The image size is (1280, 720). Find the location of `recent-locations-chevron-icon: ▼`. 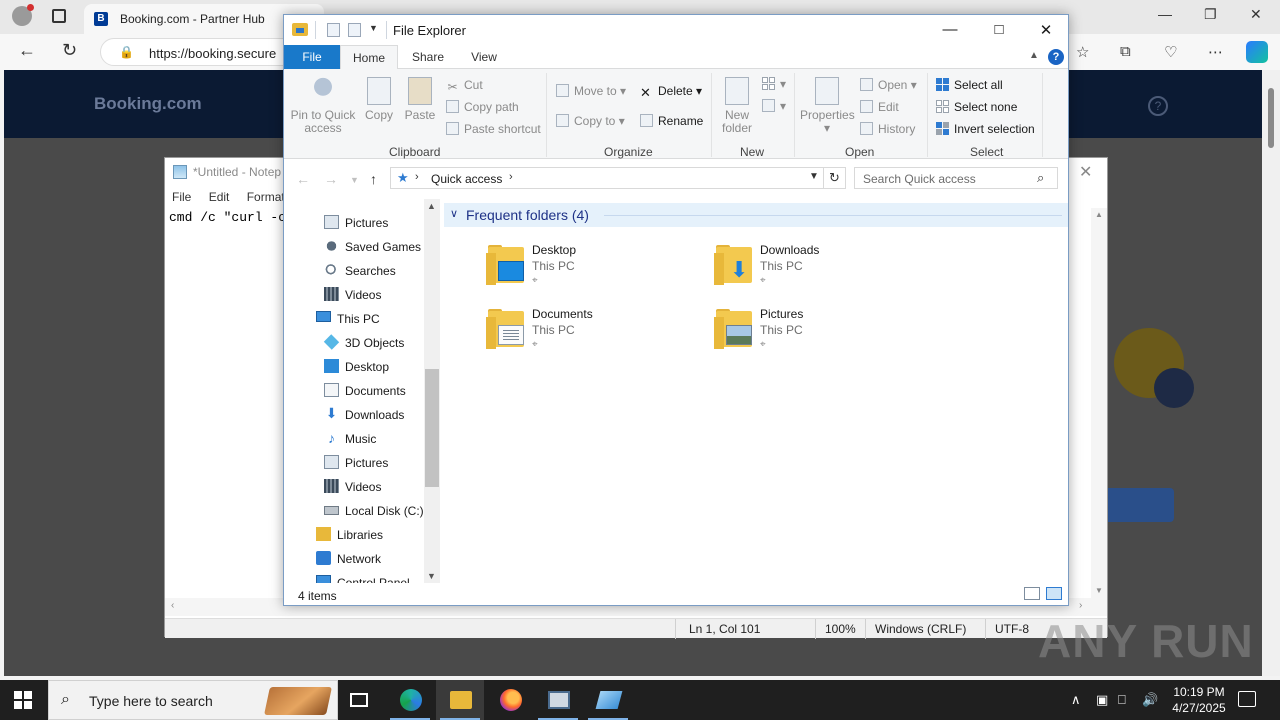

recent-locations-chevron-icon: ▼ is located at coordinates (354, 180).